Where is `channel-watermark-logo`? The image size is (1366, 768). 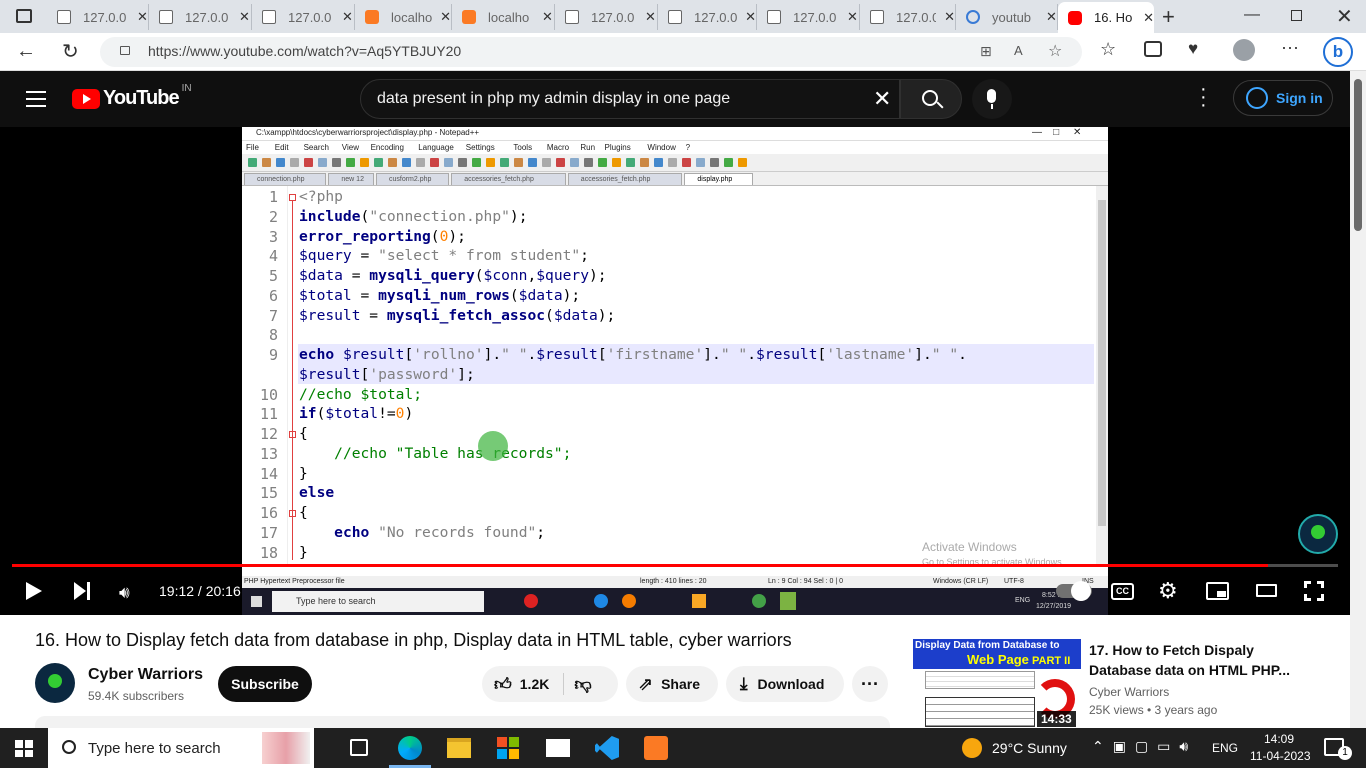
channel-watermark-logo is located at coordinates (1318, 534).